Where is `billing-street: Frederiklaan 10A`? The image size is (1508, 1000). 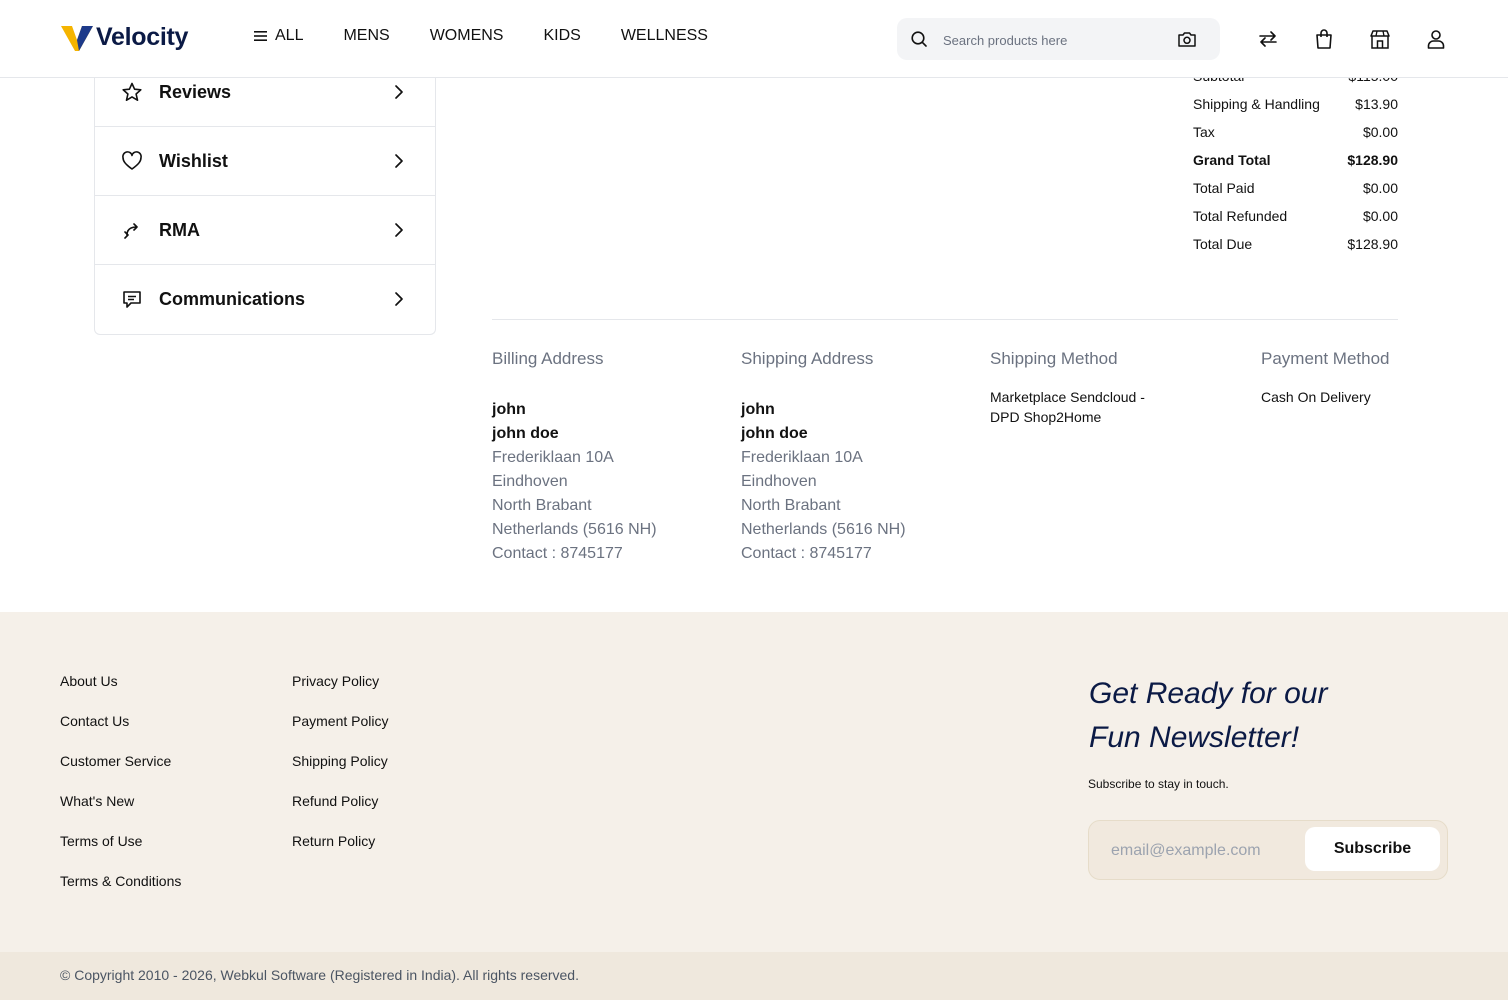
billing-street: Frederiklaan 10A is located at coordinates (553, 457).